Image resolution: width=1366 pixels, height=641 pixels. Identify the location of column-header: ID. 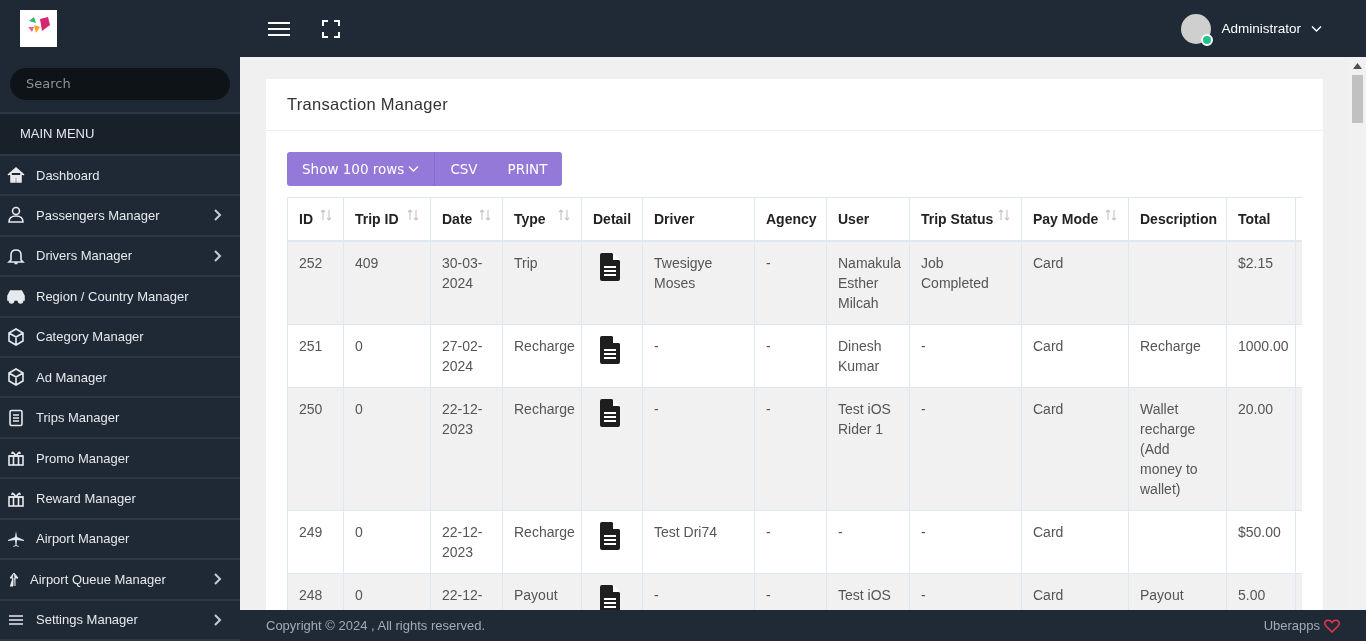
(306, 219).